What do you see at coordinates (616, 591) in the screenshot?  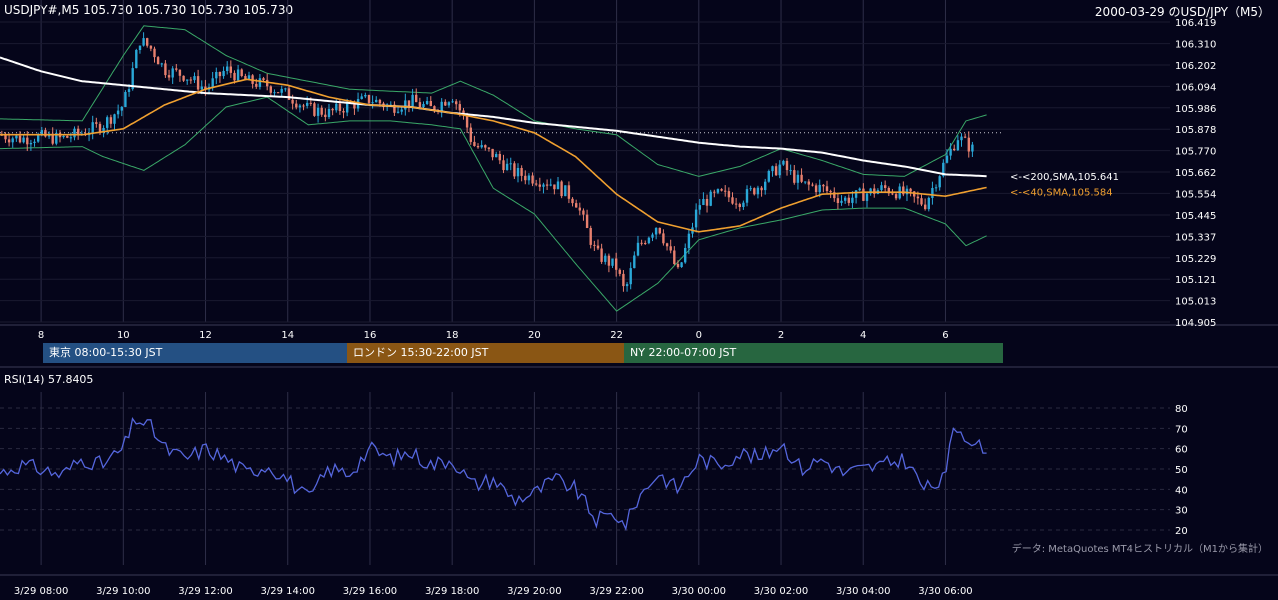 I see `rsi-time-axis-label: 3/29 22:00` at bounding box center [616, 591].